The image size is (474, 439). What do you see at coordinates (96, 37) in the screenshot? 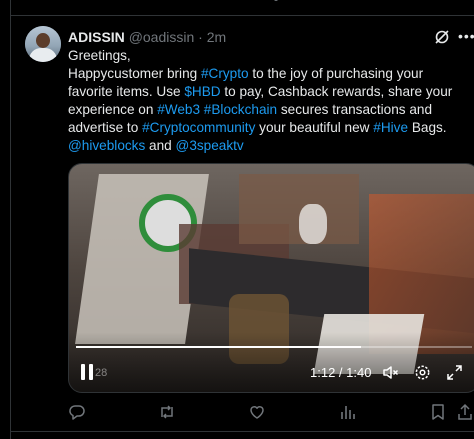
I see `author-name: ADISSIN` at bounding box center [96, 37].